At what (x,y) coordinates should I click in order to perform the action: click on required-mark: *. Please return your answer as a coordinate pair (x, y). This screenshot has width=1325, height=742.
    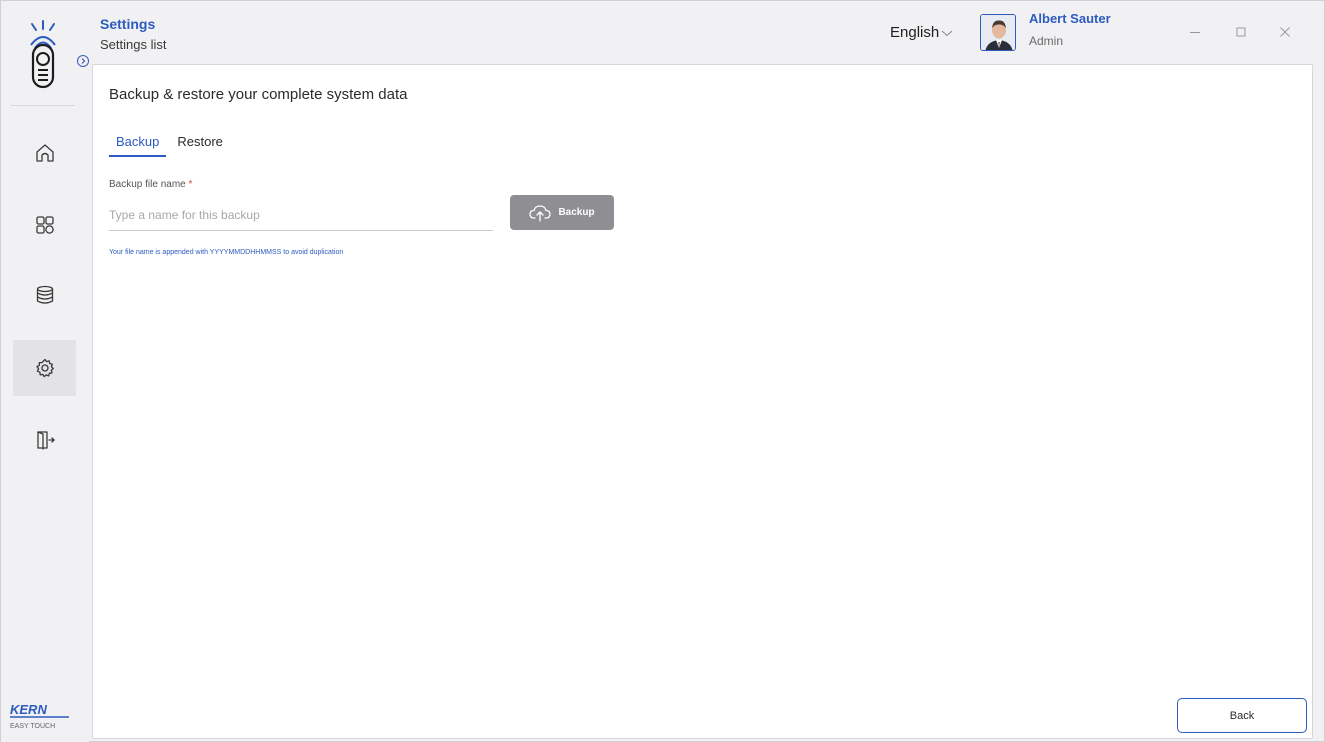
    Looking at the image, I should click on (190, 184).